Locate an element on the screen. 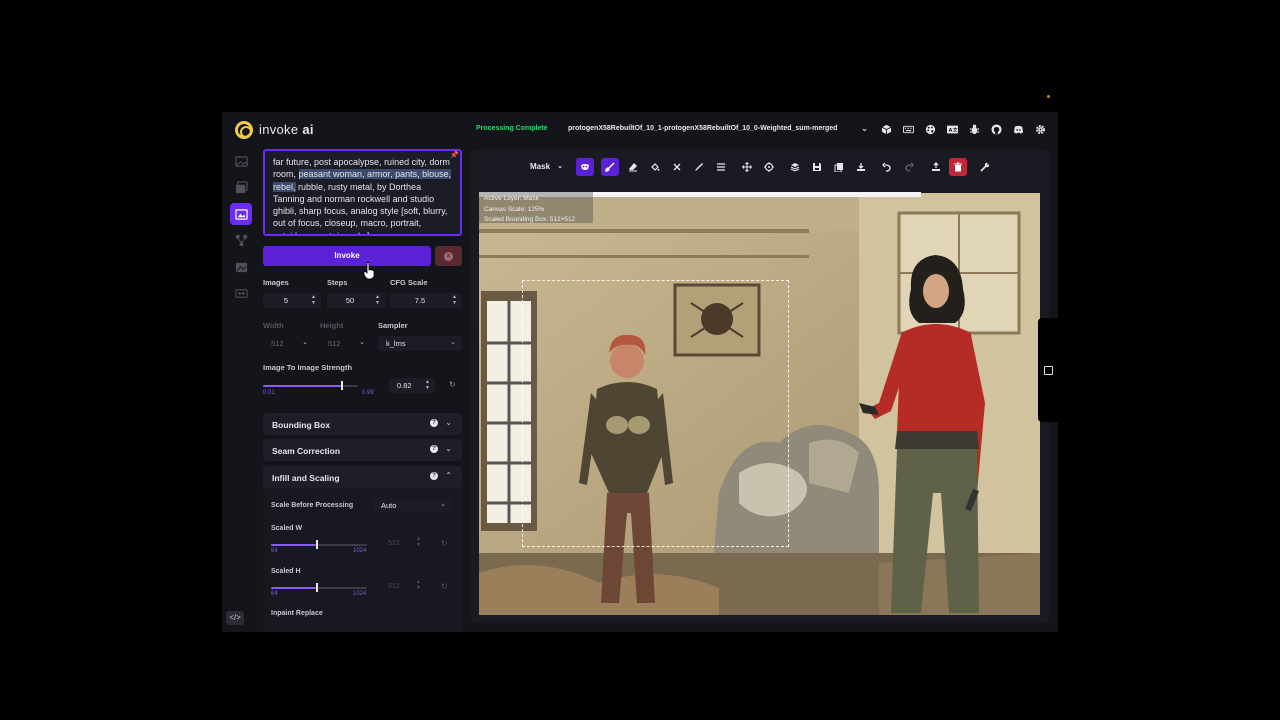 The width and height of the screenshot is (1280, 720). download-icon is located at coordinates (861, 167).